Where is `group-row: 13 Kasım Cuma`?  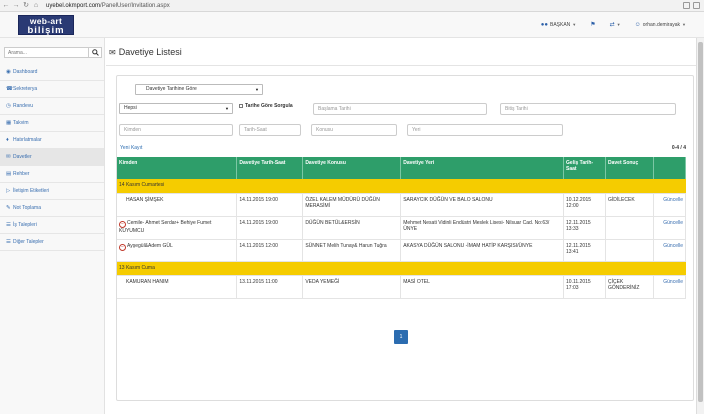
group-row: 13 Kasım Cuma is located at coordinates (401, 268).